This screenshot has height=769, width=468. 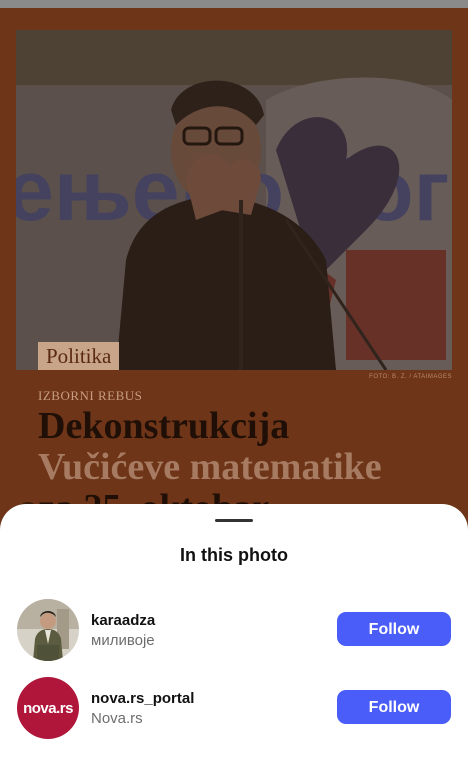 I want to click on article-kicker: IZBORNI REBUS, so click(x=90, y=395).